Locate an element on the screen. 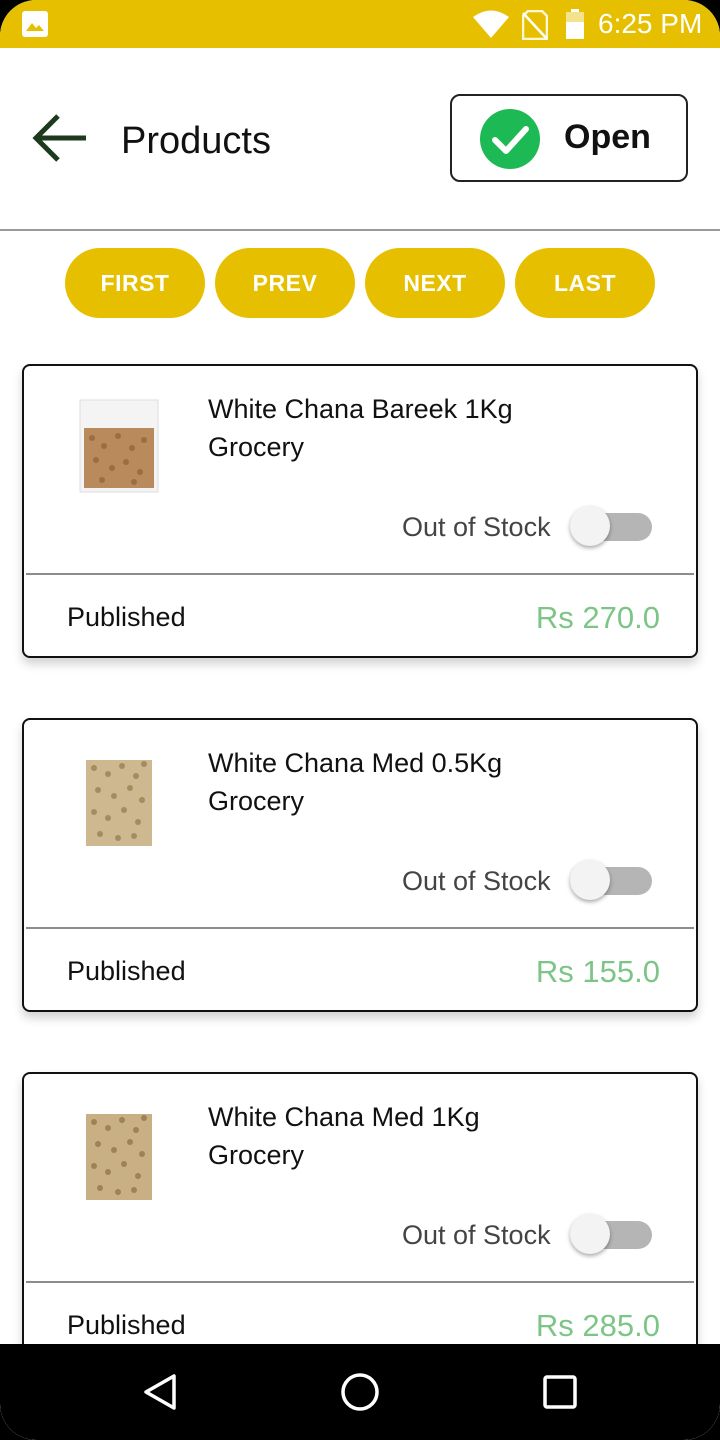  check-circle-icon is located at coordinates (510, 139).